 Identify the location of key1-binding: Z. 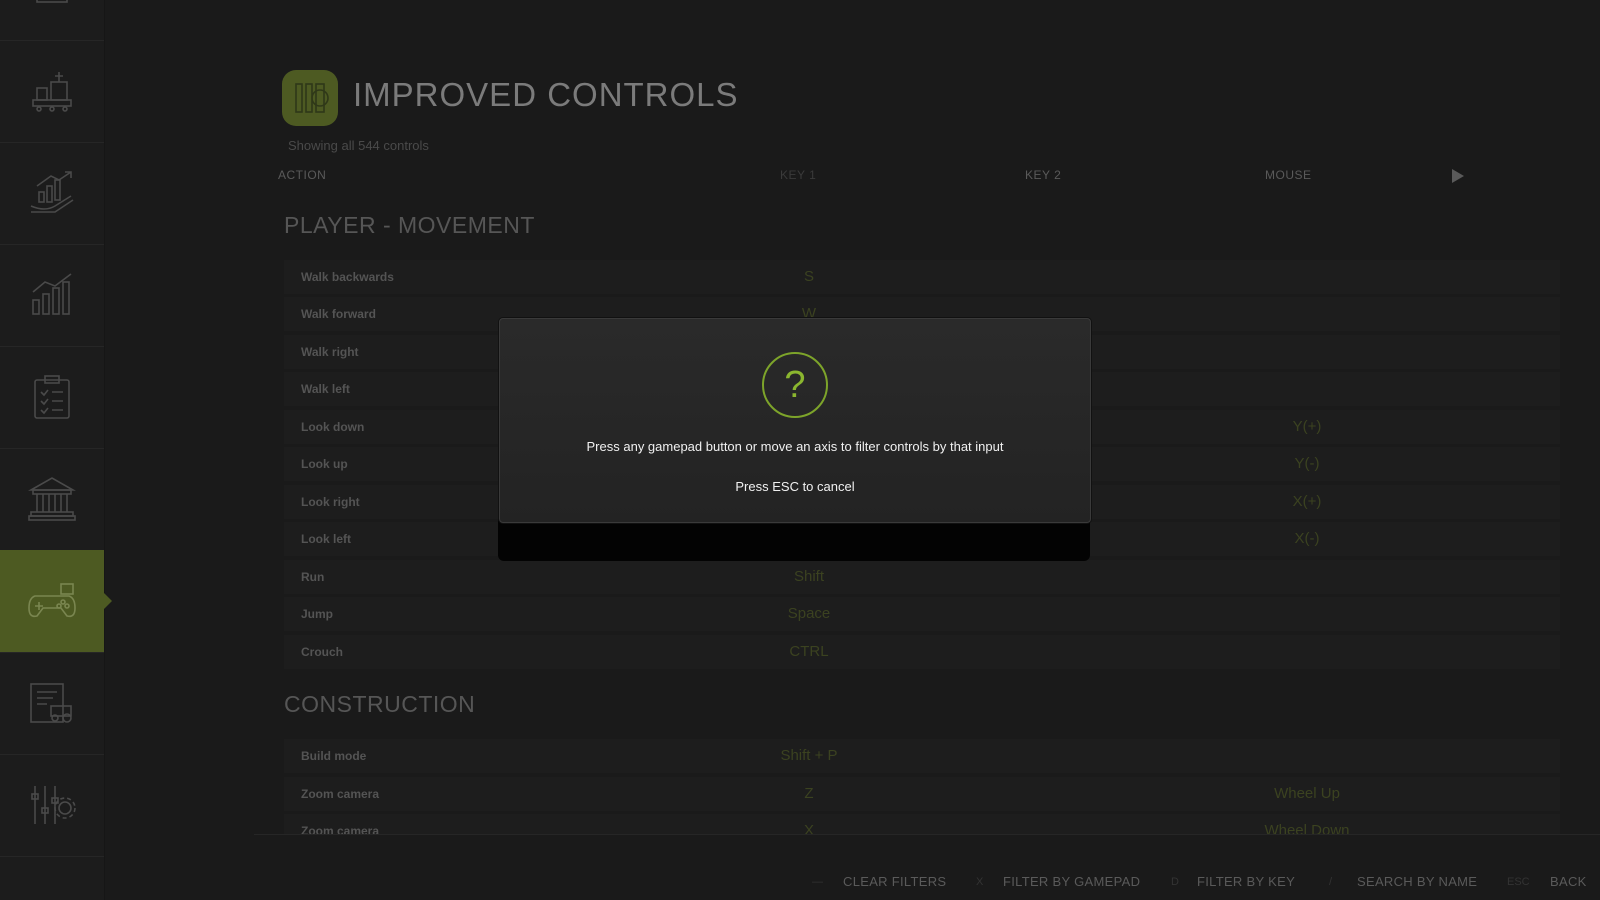
(809, 793).